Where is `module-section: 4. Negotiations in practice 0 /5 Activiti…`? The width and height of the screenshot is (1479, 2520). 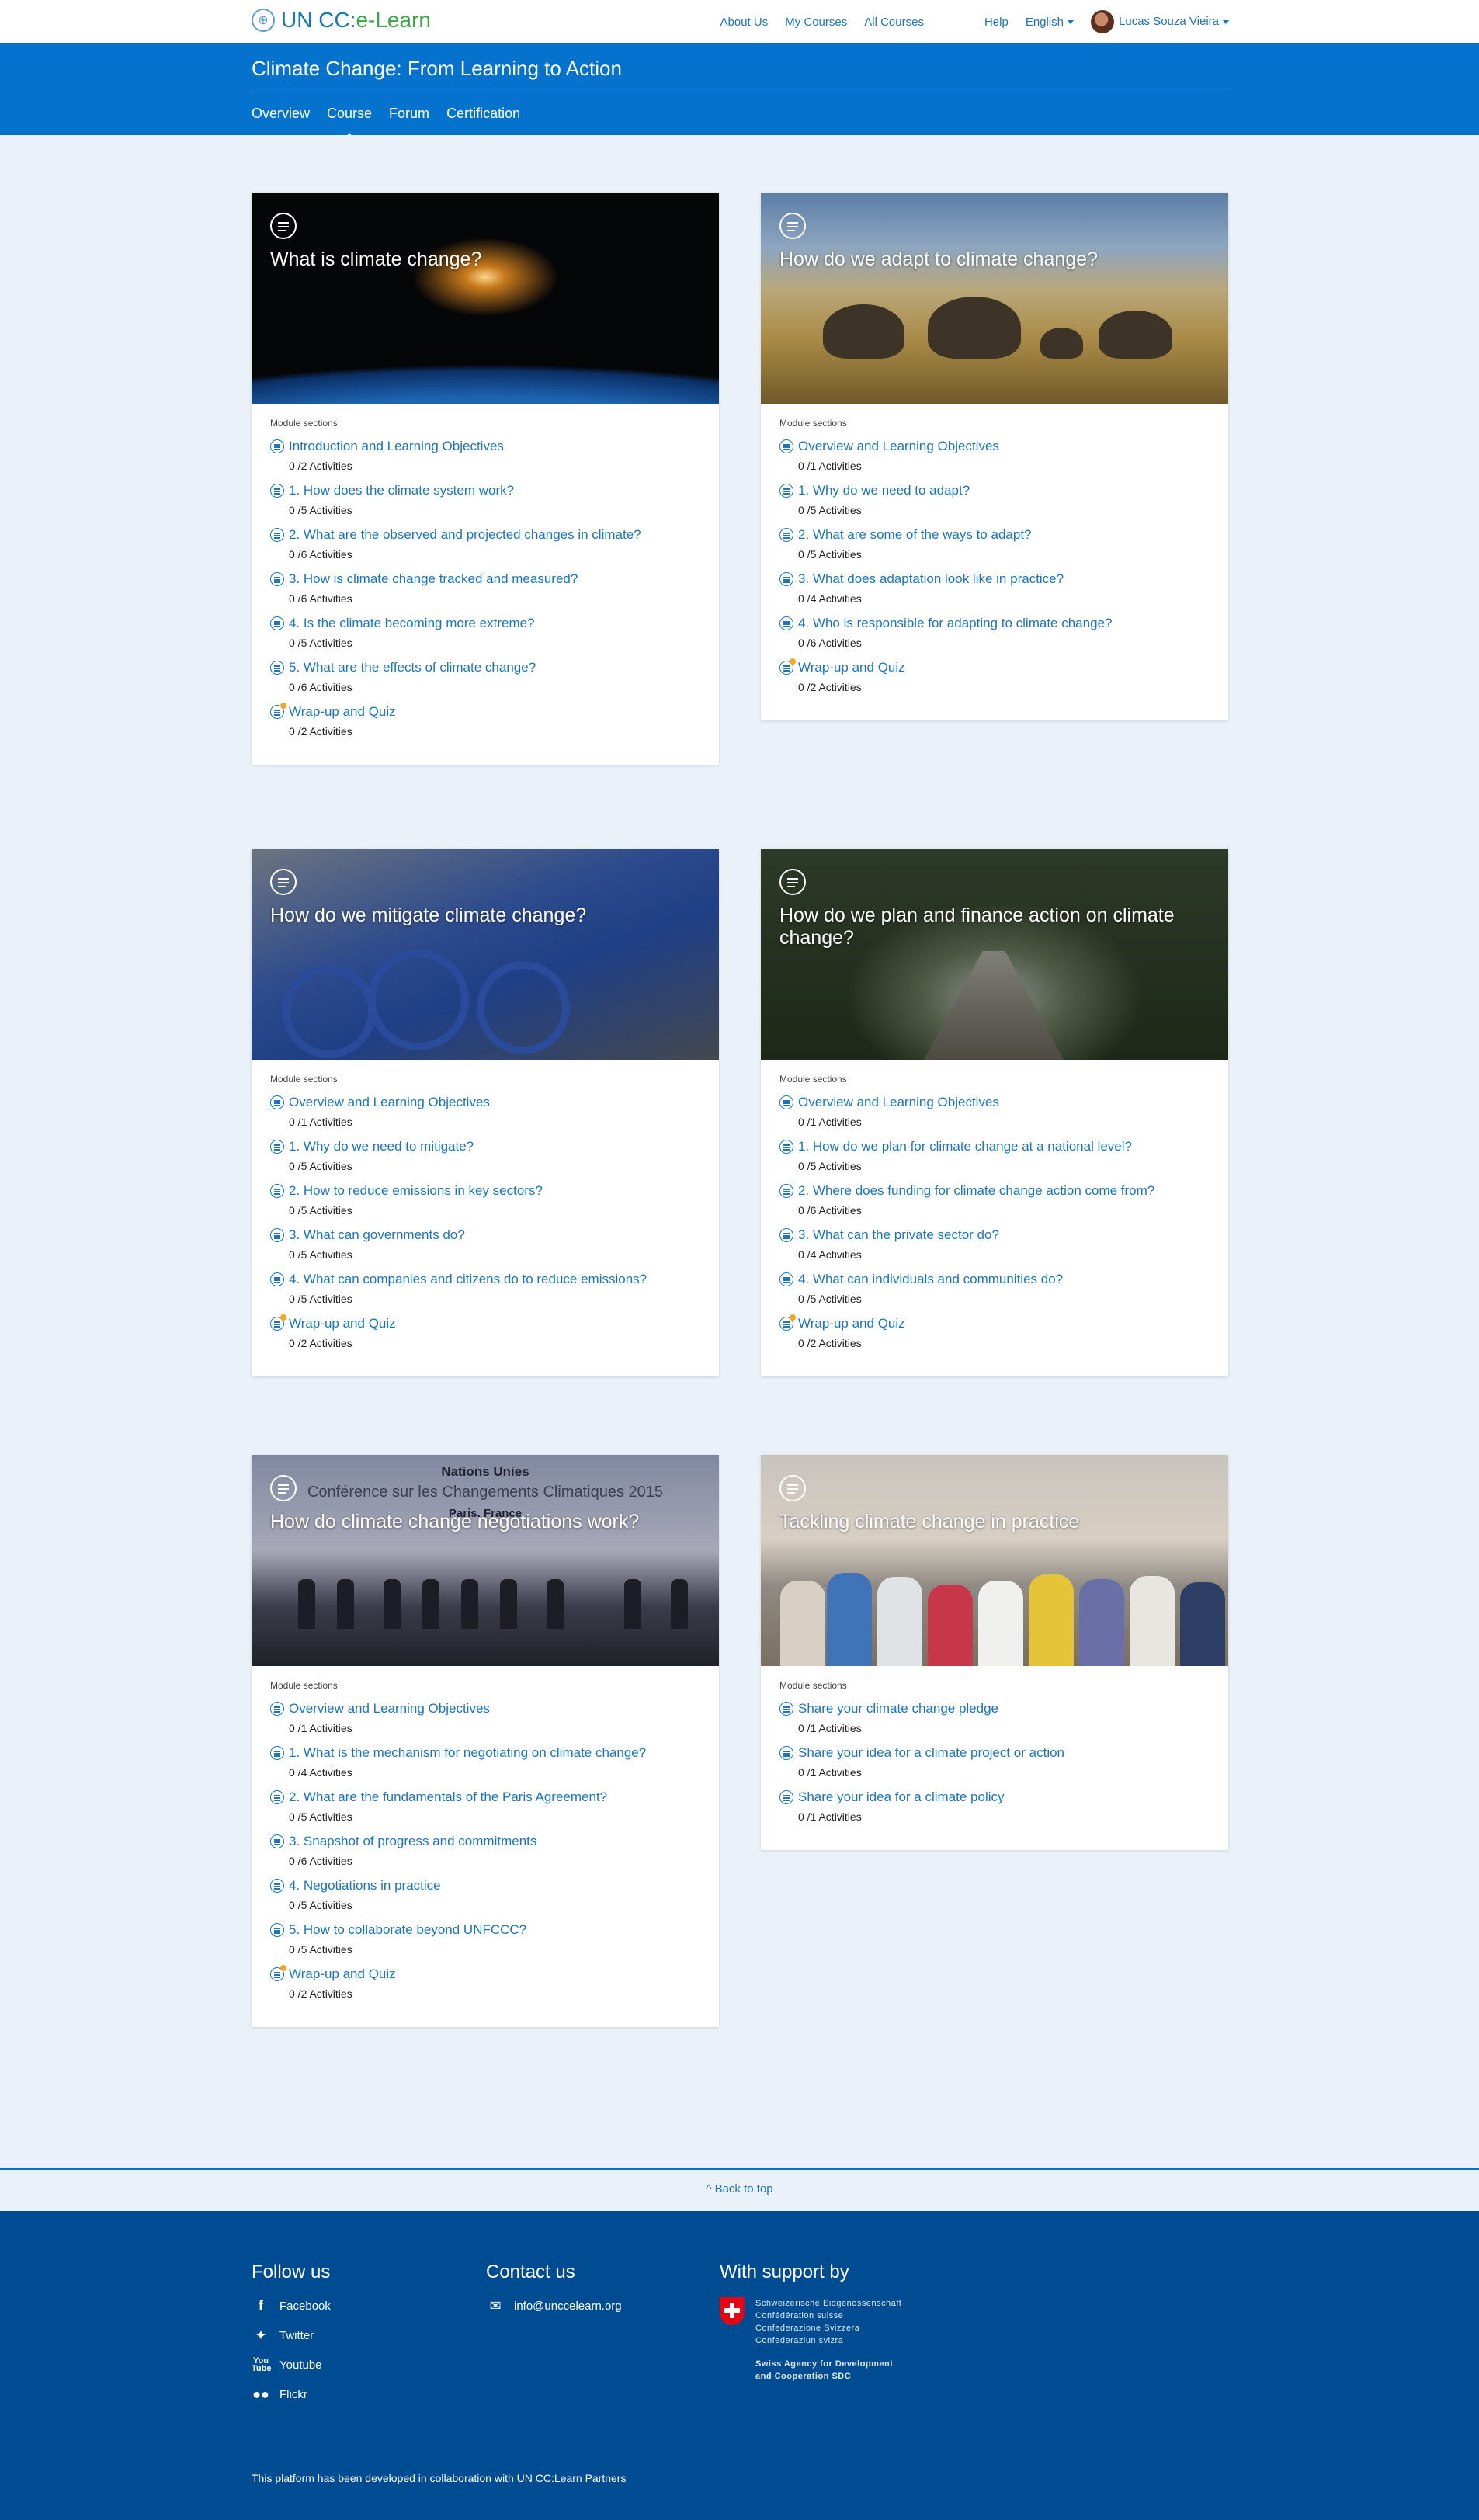
module-section: 4. Negotiations in practice 0 /5 Activiti… is located at coordinates (485, 1894).